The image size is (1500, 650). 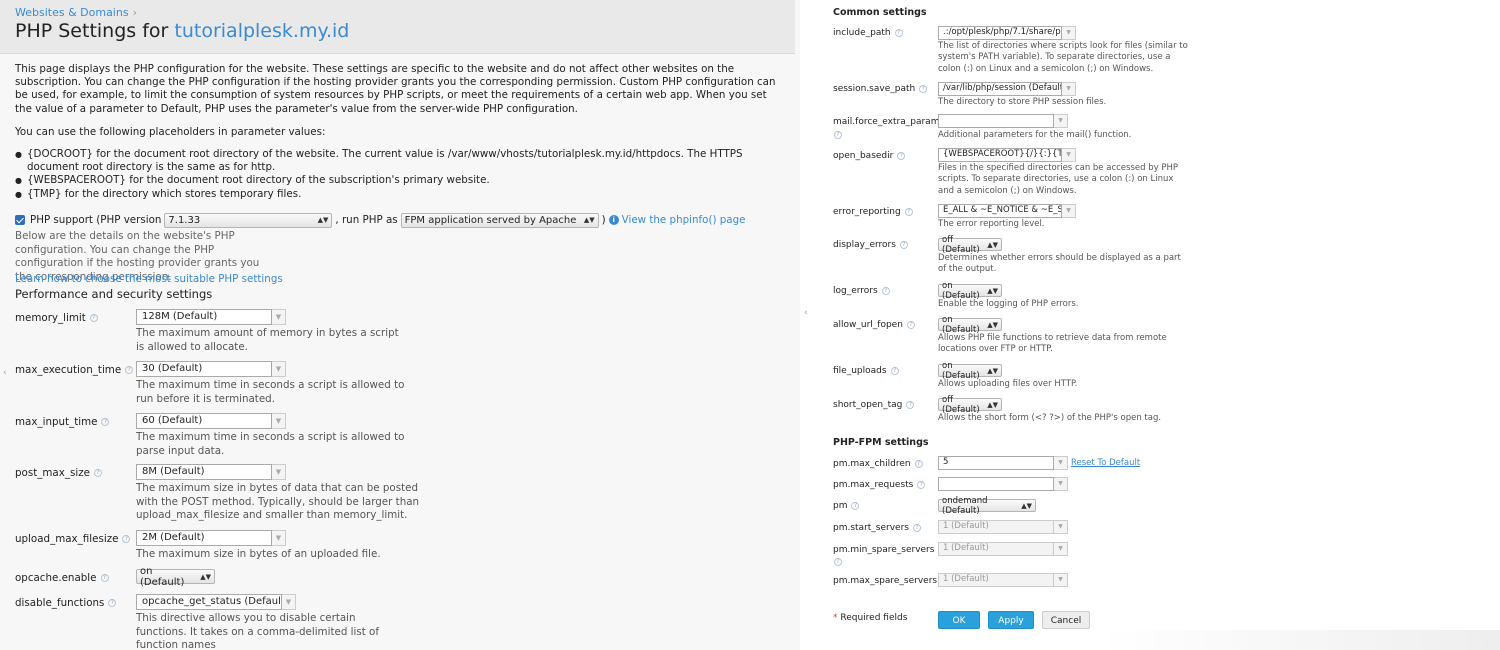 I want to click on include-path-input: .:/opt/plesk/php/7.1/share/pear, so click(x=1000, y=33).